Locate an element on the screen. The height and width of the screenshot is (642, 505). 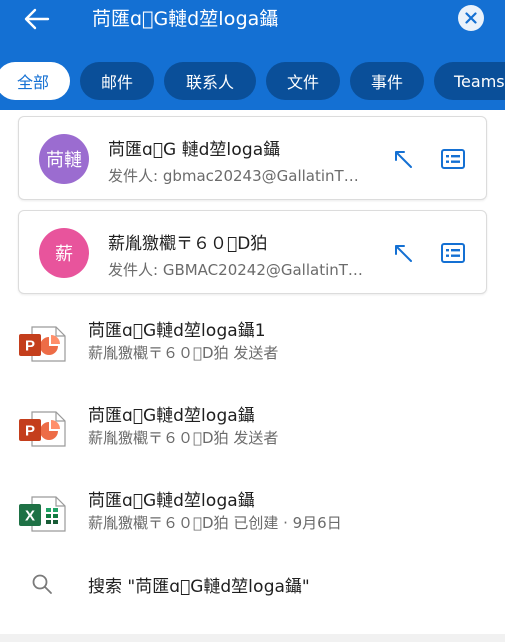
tab-teams: Teams is located at coordinates (469, 81).